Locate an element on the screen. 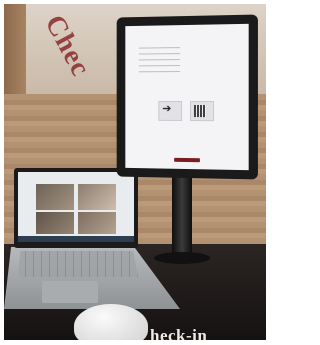 Image resolution: width=320 pixels, height=345 pixels. taskbar is located at coordinates (76, 239).